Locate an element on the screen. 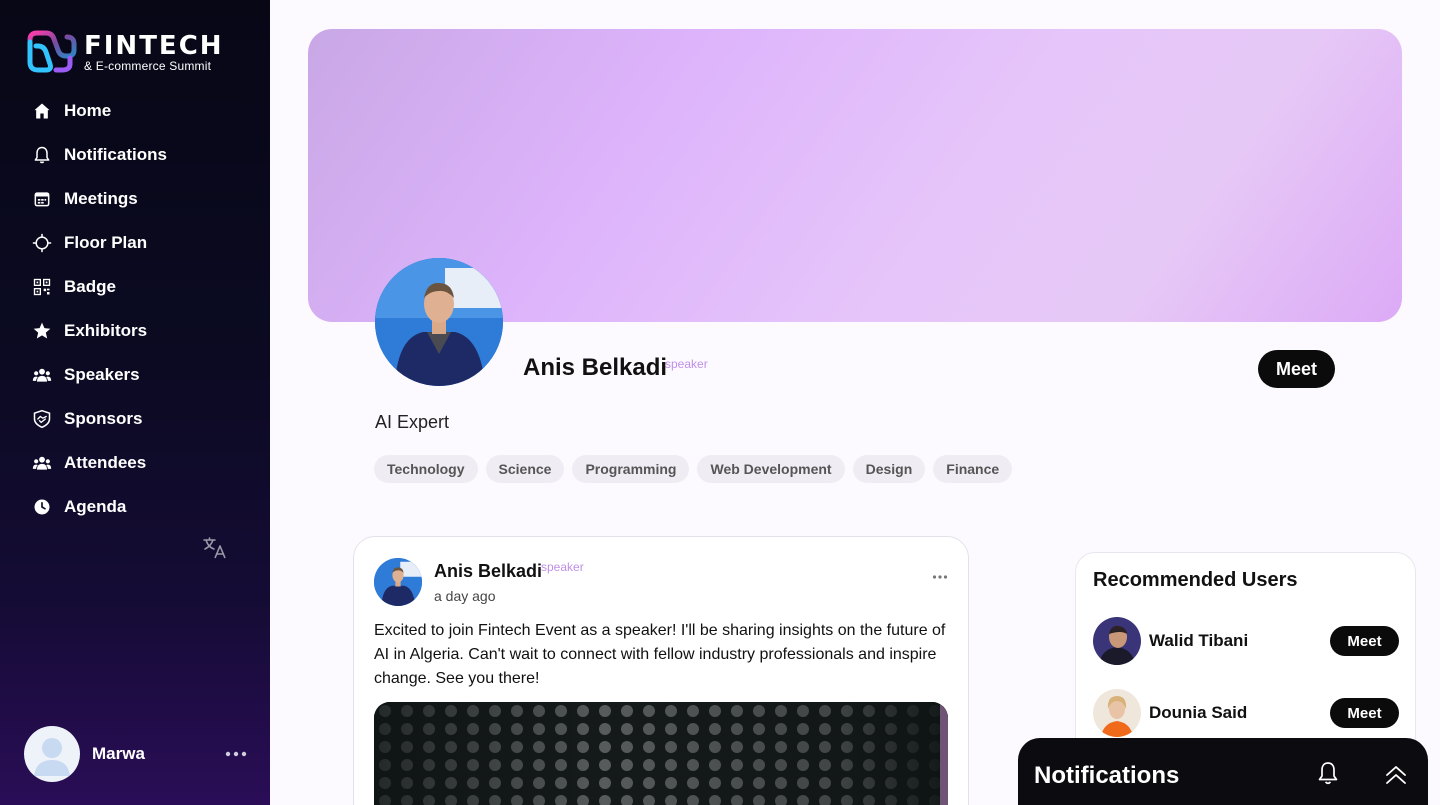  chevron-double-up-icon is located at coordinates (1396, 775).